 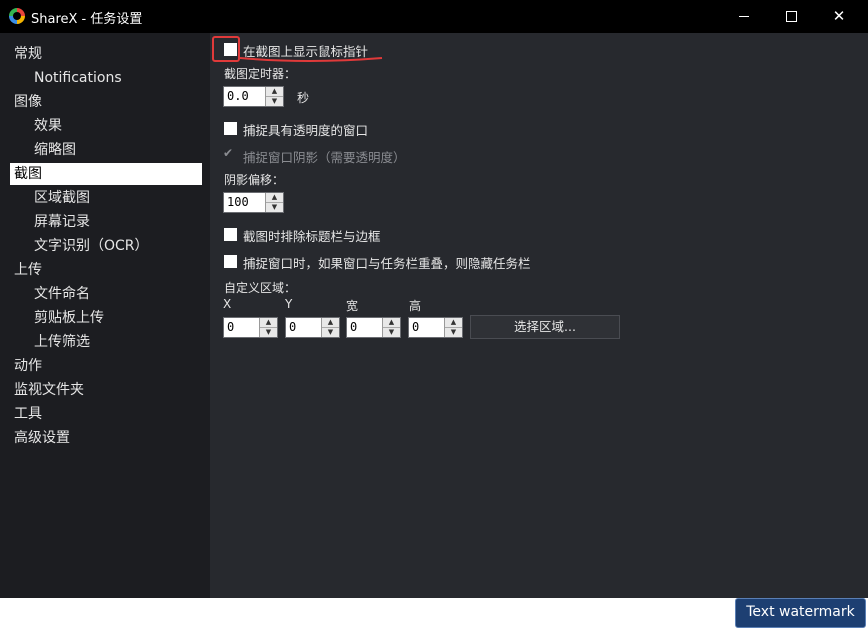 What do you see at coordinates (62, 342) in the screenshot?
I see `sidebar-item-upload-filters: 上传筛选` at bounding box center [62, 342].